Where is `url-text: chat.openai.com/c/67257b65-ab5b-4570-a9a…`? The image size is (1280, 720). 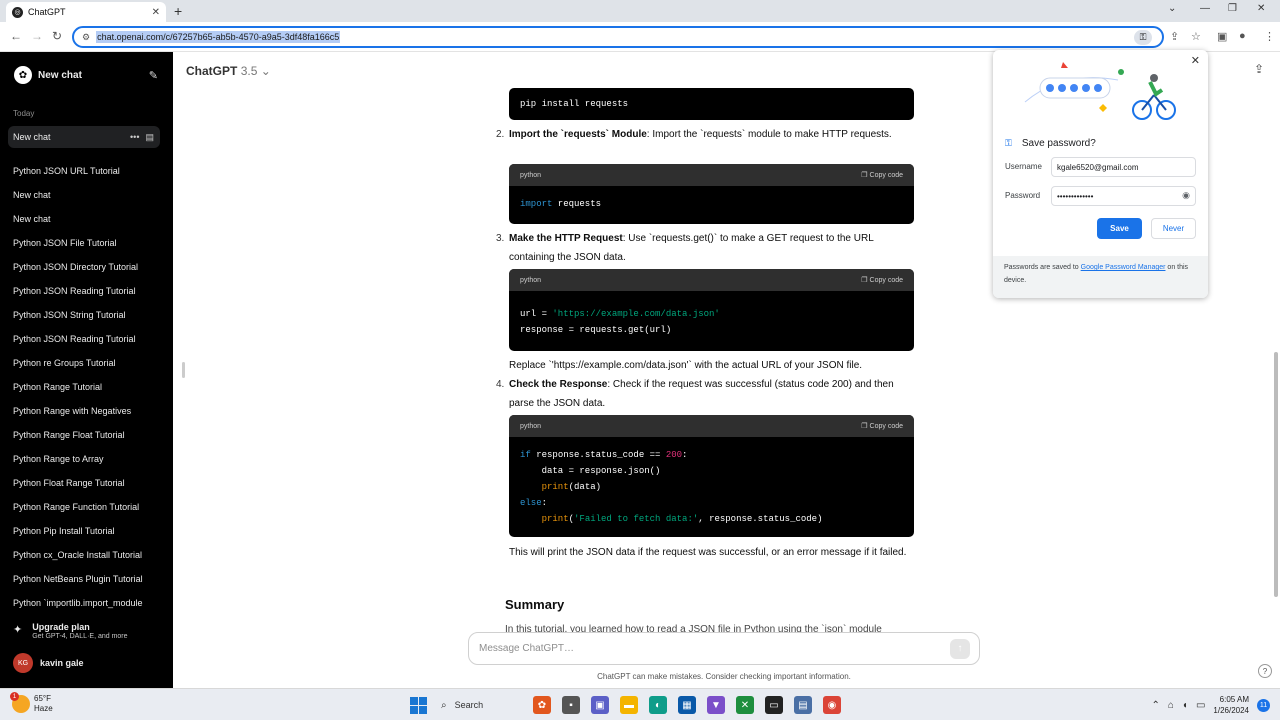
url-text: chat.openai.com/c/67257b65-ab5b-4570-a9a… is located at coordinates (218, 37).